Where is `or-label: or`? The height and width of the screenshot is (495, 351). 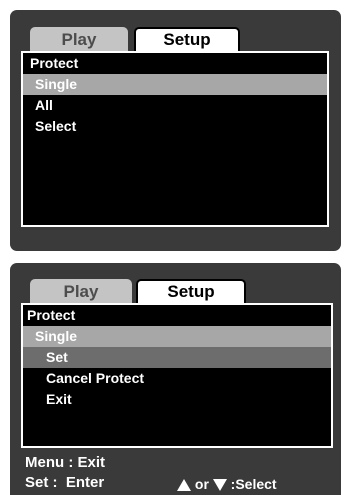 or-label: or is located at coordinates (201, 484).